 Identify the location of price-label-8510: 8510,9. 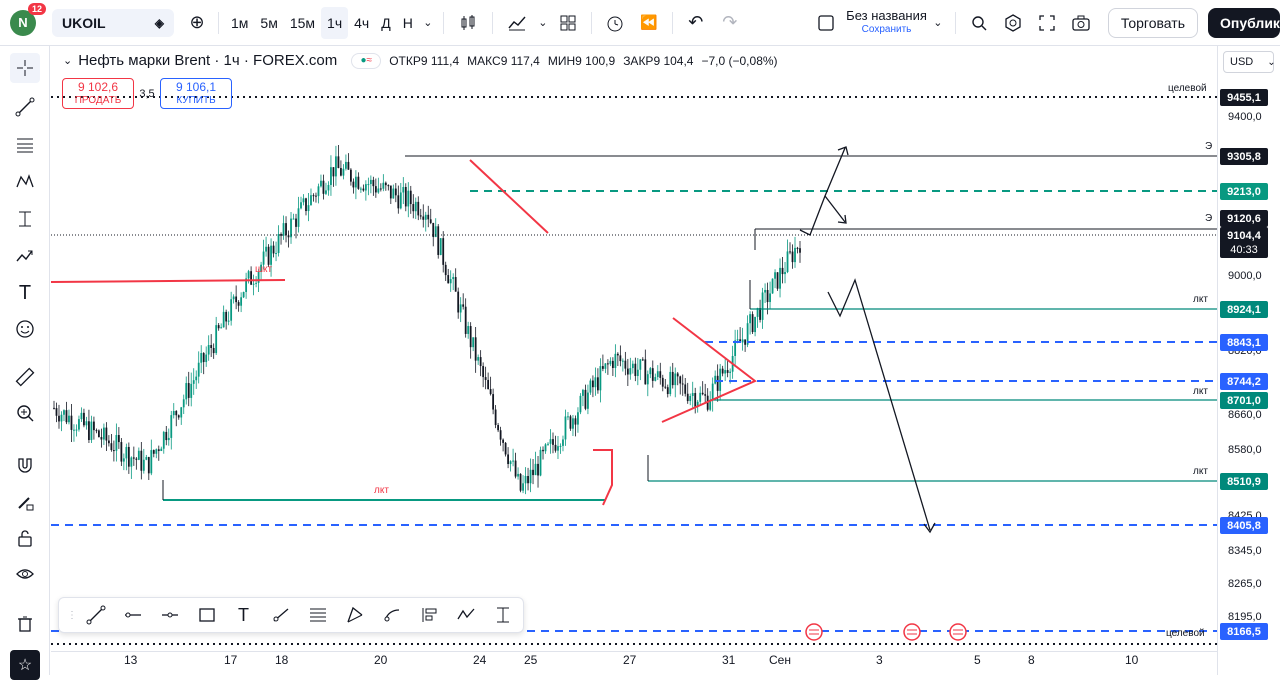
(1244, 481).